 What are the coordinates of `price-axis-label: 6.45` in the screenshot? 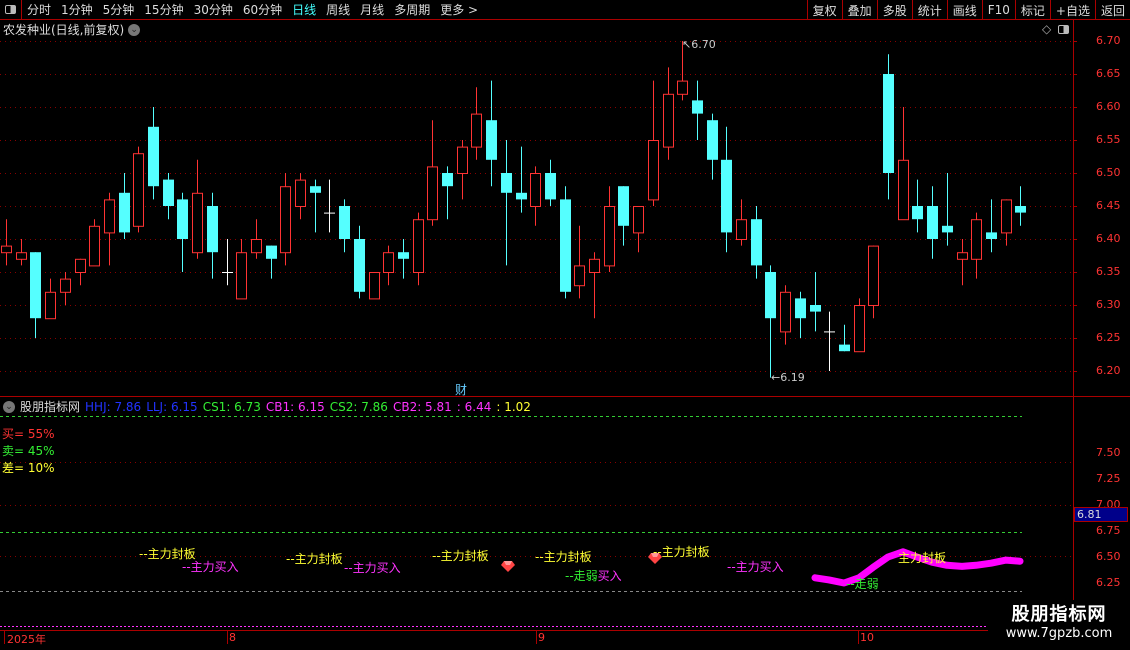 It's located at (1108, 205).